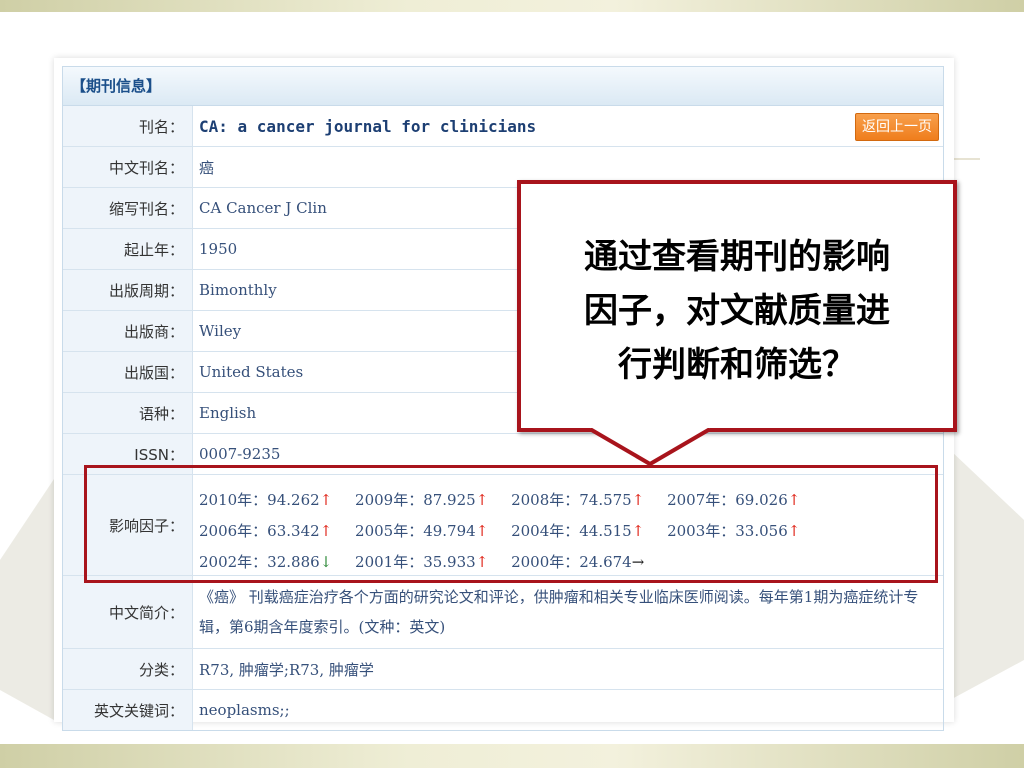 The width and height of the screenshot is (1024, 768). I want to click on abbreviation-label: 缩写刊名：, so click(128, 208).